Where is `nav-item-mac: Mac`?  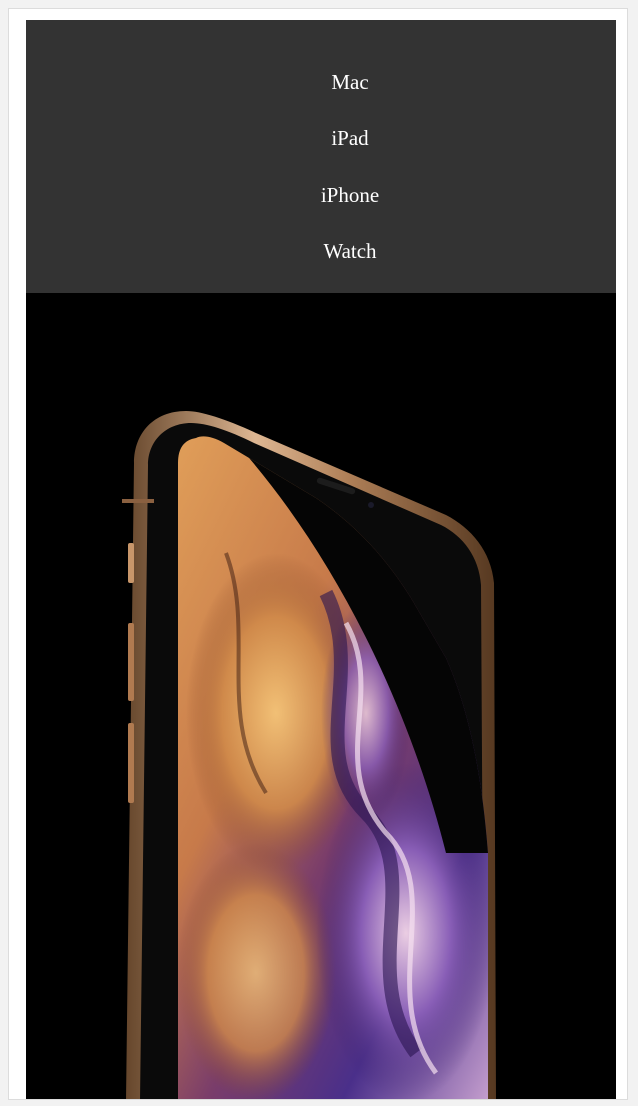
nav-item-mac: Mac is located at coordinates (321, 82).